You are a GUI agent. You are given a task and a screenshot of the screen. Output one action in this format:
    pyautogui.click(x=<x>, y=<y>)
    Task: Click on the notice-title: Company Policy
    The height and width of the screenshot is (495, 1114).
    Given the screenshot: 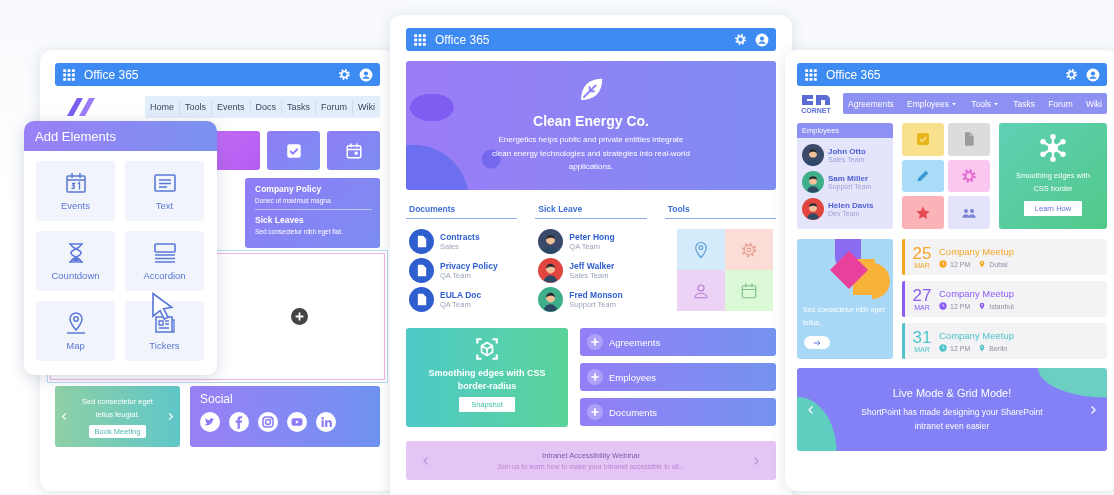 What is the action you would take?
    pyautogui.click(x=313, y=189)
    